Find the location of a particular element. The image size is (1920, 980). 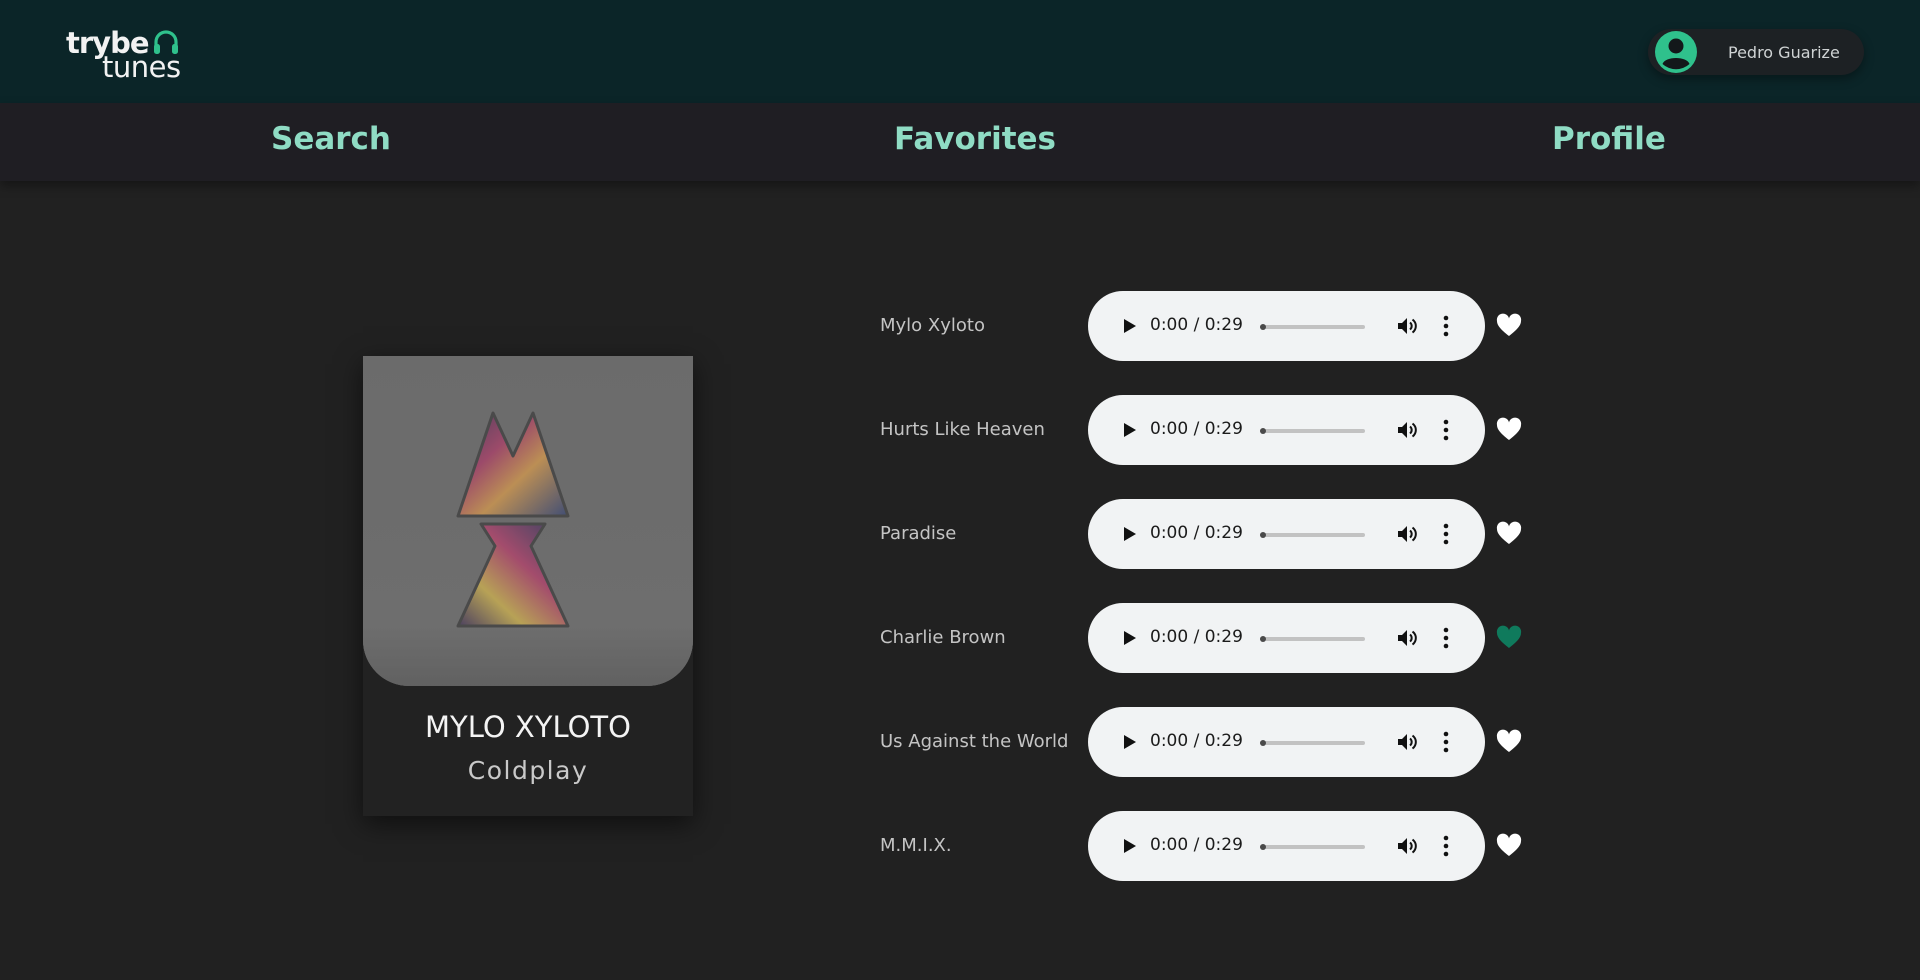

album-cover-image is located at coordinates (528, 521).